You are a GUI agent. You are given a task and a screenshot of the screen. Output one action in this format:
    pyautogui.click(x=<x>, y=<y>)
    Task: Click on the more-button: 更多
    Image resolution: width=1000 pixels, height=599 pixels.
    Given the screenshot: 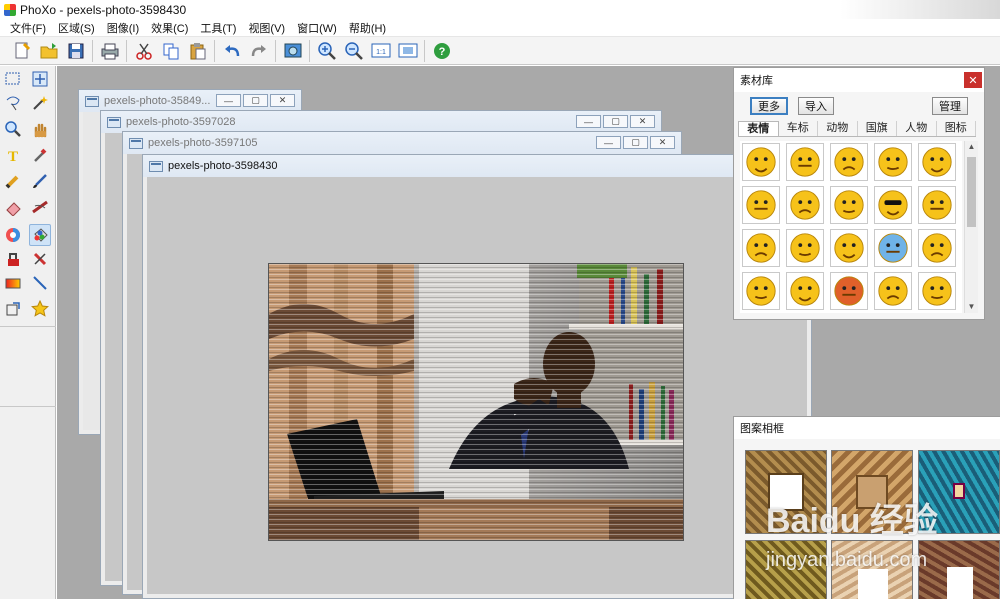 What is the action you would take?
    pyautogui.click(x=769, y=106)
    